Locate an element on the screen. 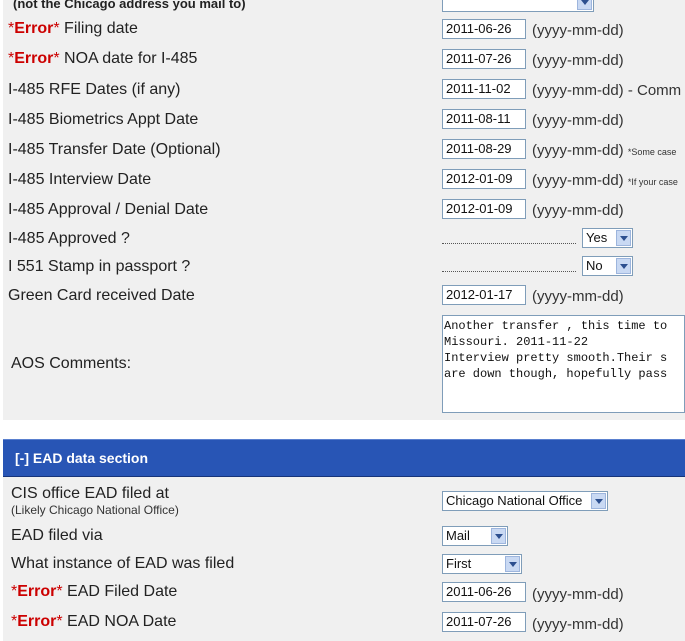 Image resolution: width=685 pixels, height=641 pixels. rfe-date-input: 2011-11-02 is located at coordinates (484, 89).